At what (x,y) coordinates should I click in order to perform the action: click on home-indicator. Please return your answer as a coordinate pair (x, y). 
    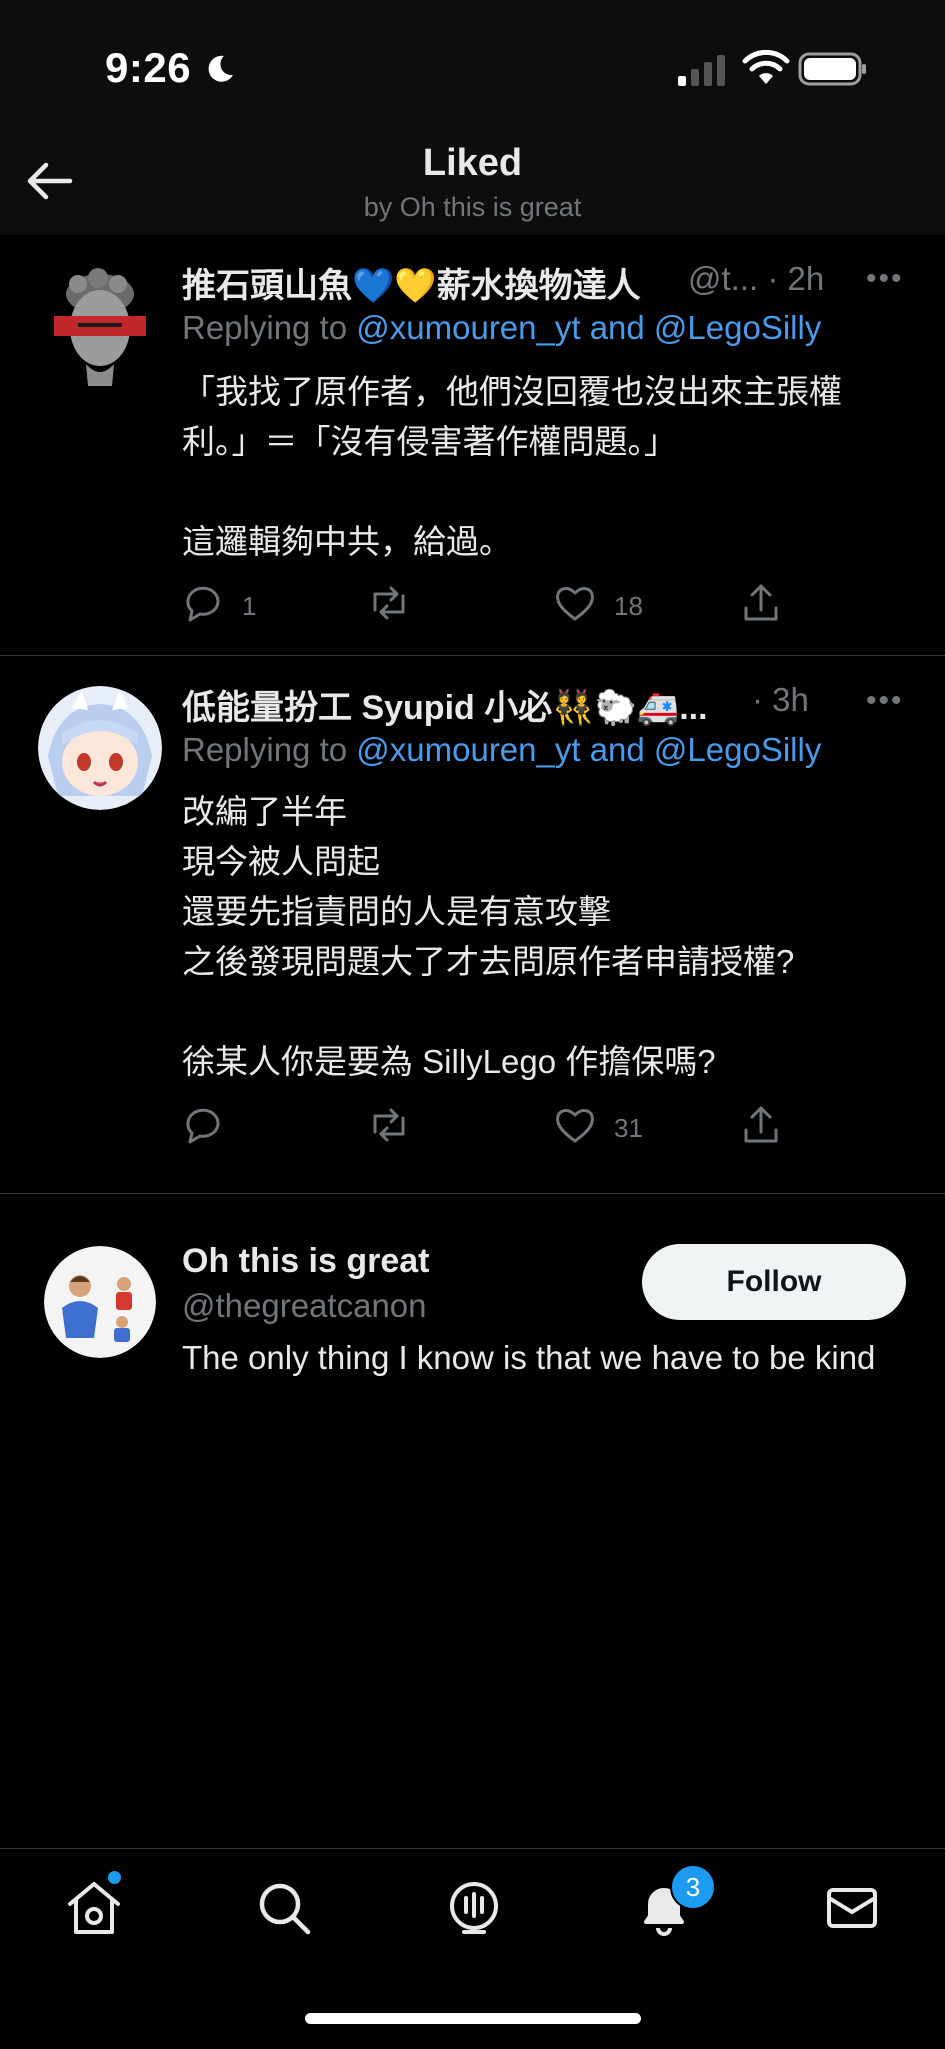
    Looking at the image, I should click on (473, 2018).